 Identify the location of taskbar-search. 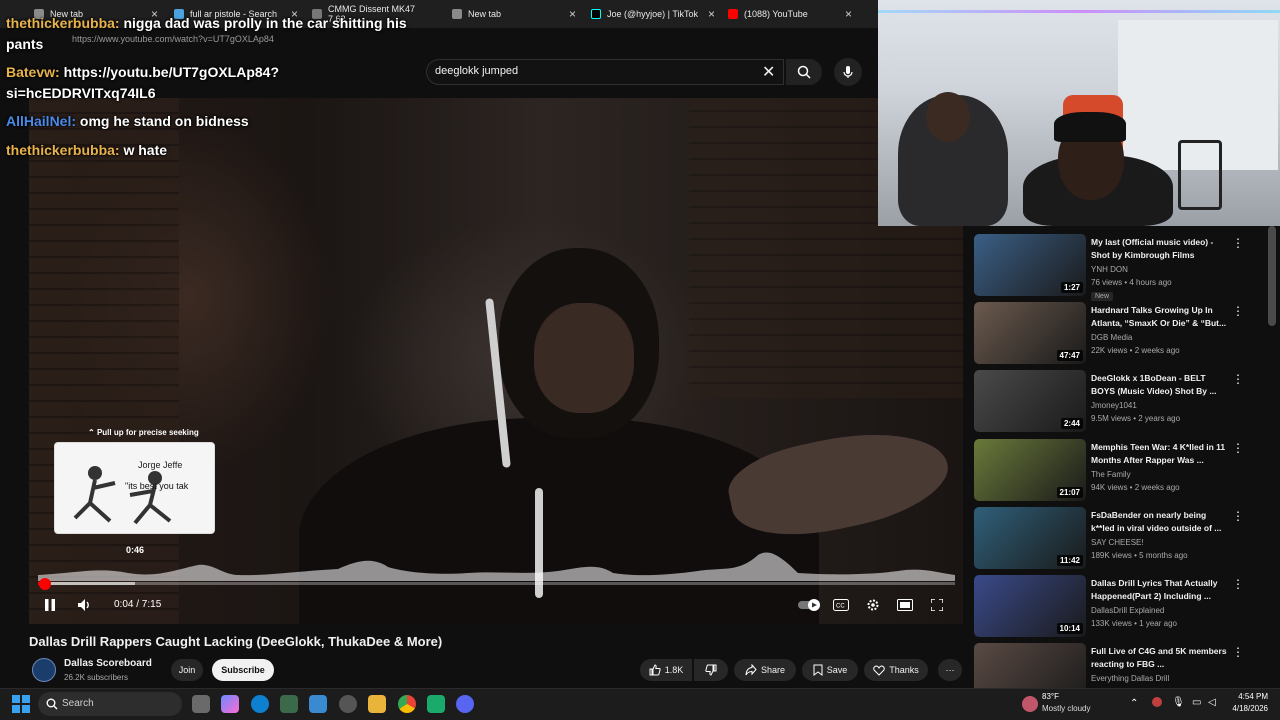
(110, 704).